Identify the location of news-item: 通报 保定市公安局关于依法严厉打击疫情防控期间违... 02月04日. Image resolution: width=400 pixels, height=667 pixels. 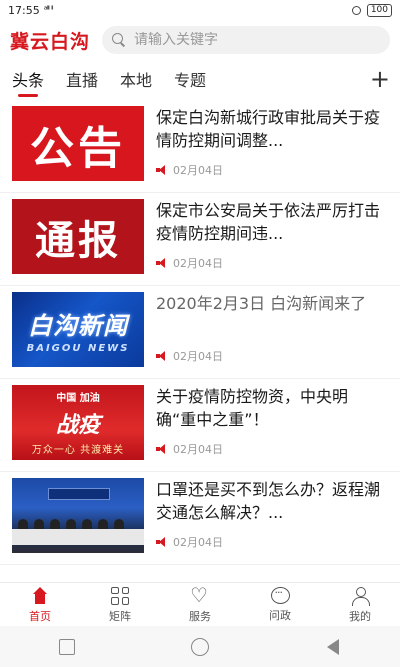
(200, 239).